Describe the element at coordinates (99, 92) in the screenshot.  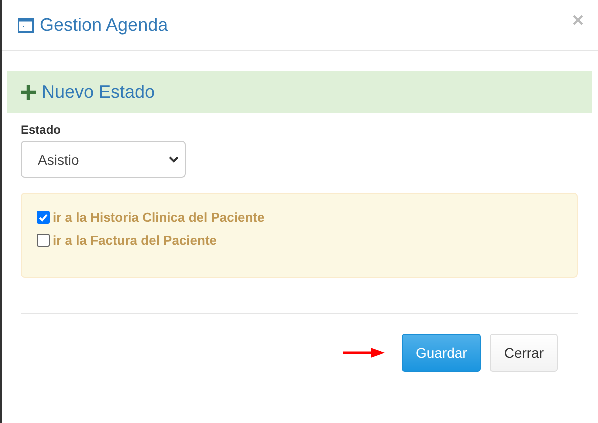
I see `section-title: Nuevo Estado` at that location.